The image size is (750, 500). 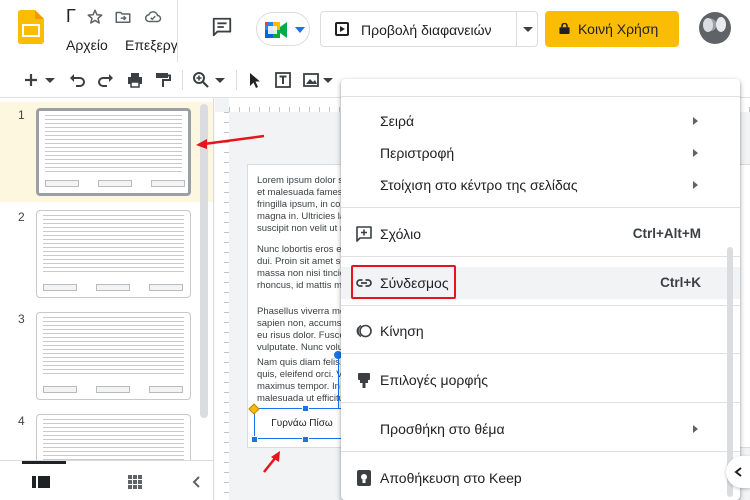 I want to click on menu-file: Αρχείο, so click(x=87, y=45).